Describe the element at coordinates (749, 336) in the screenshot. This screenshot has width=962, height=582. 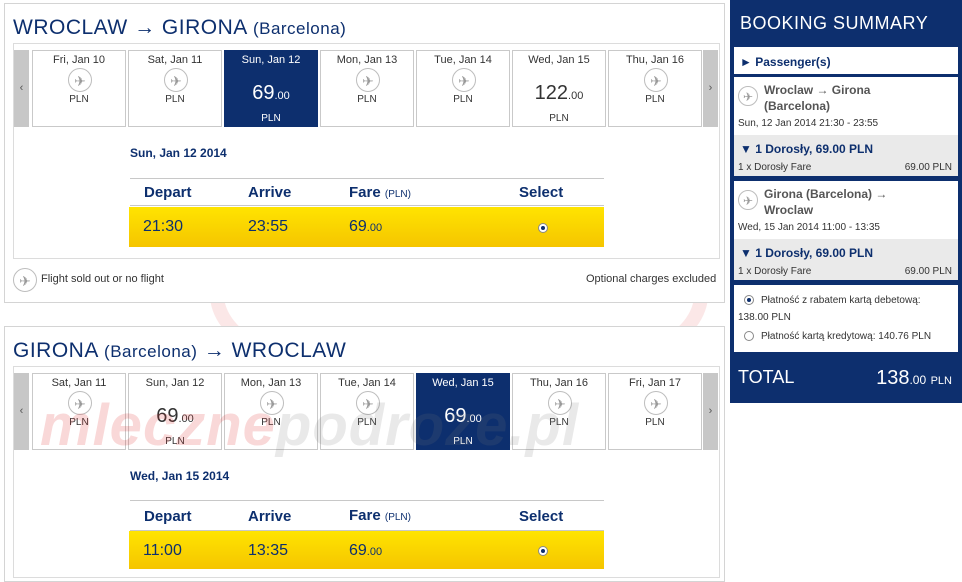
I see `credit-card-radio` at that location.